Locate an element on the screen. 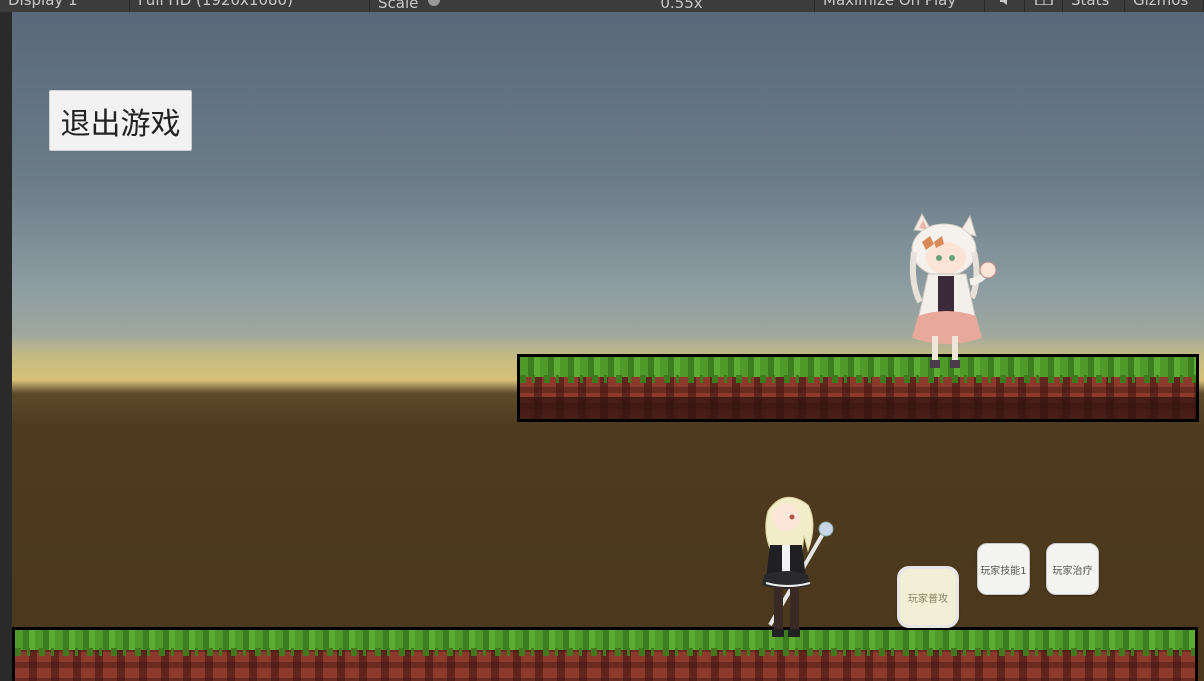 This screenshot has width=1204, height=681. scale-slider-knob is located at coordinates (434, 3).